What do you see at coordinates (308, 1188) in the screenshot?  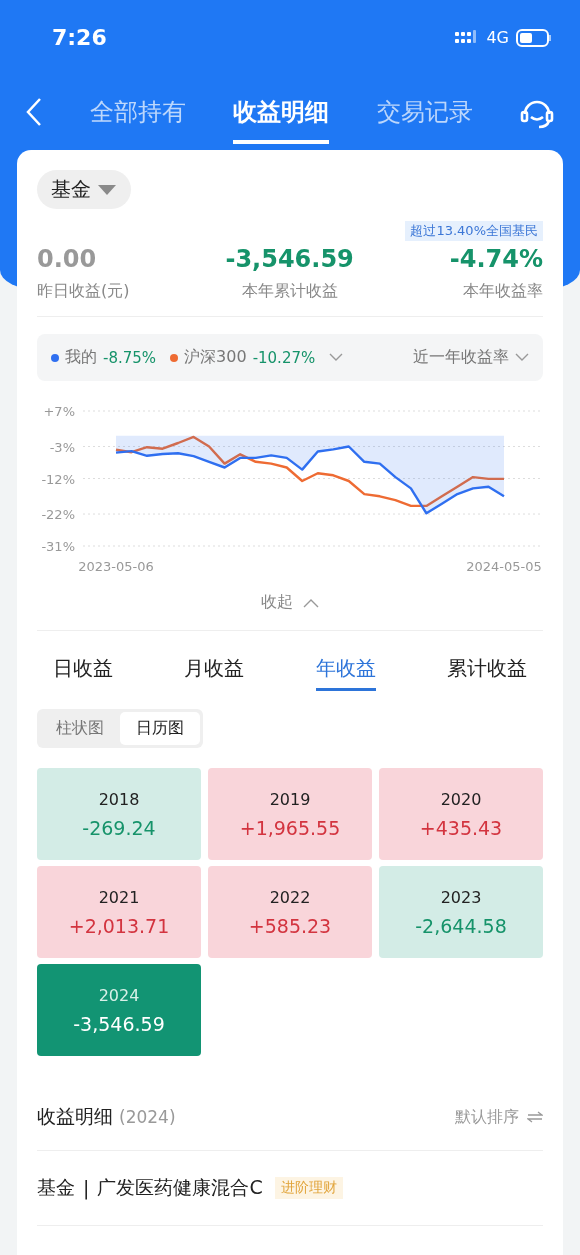 I see `fund-tag: 进阶理财` at bounding box center [308, 1188].